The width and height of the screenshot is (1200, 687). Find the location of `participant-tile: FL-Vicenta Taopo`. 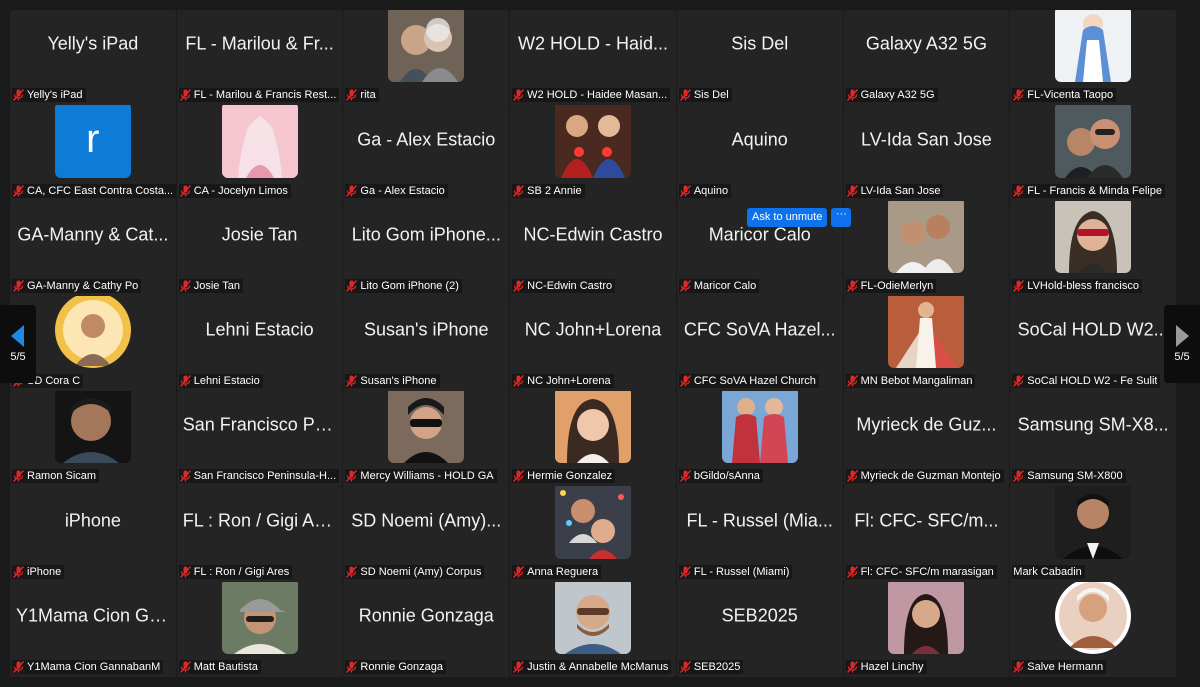

participant-tile: FL-Vicenta Taopo is located at coordinates (1093, 58).